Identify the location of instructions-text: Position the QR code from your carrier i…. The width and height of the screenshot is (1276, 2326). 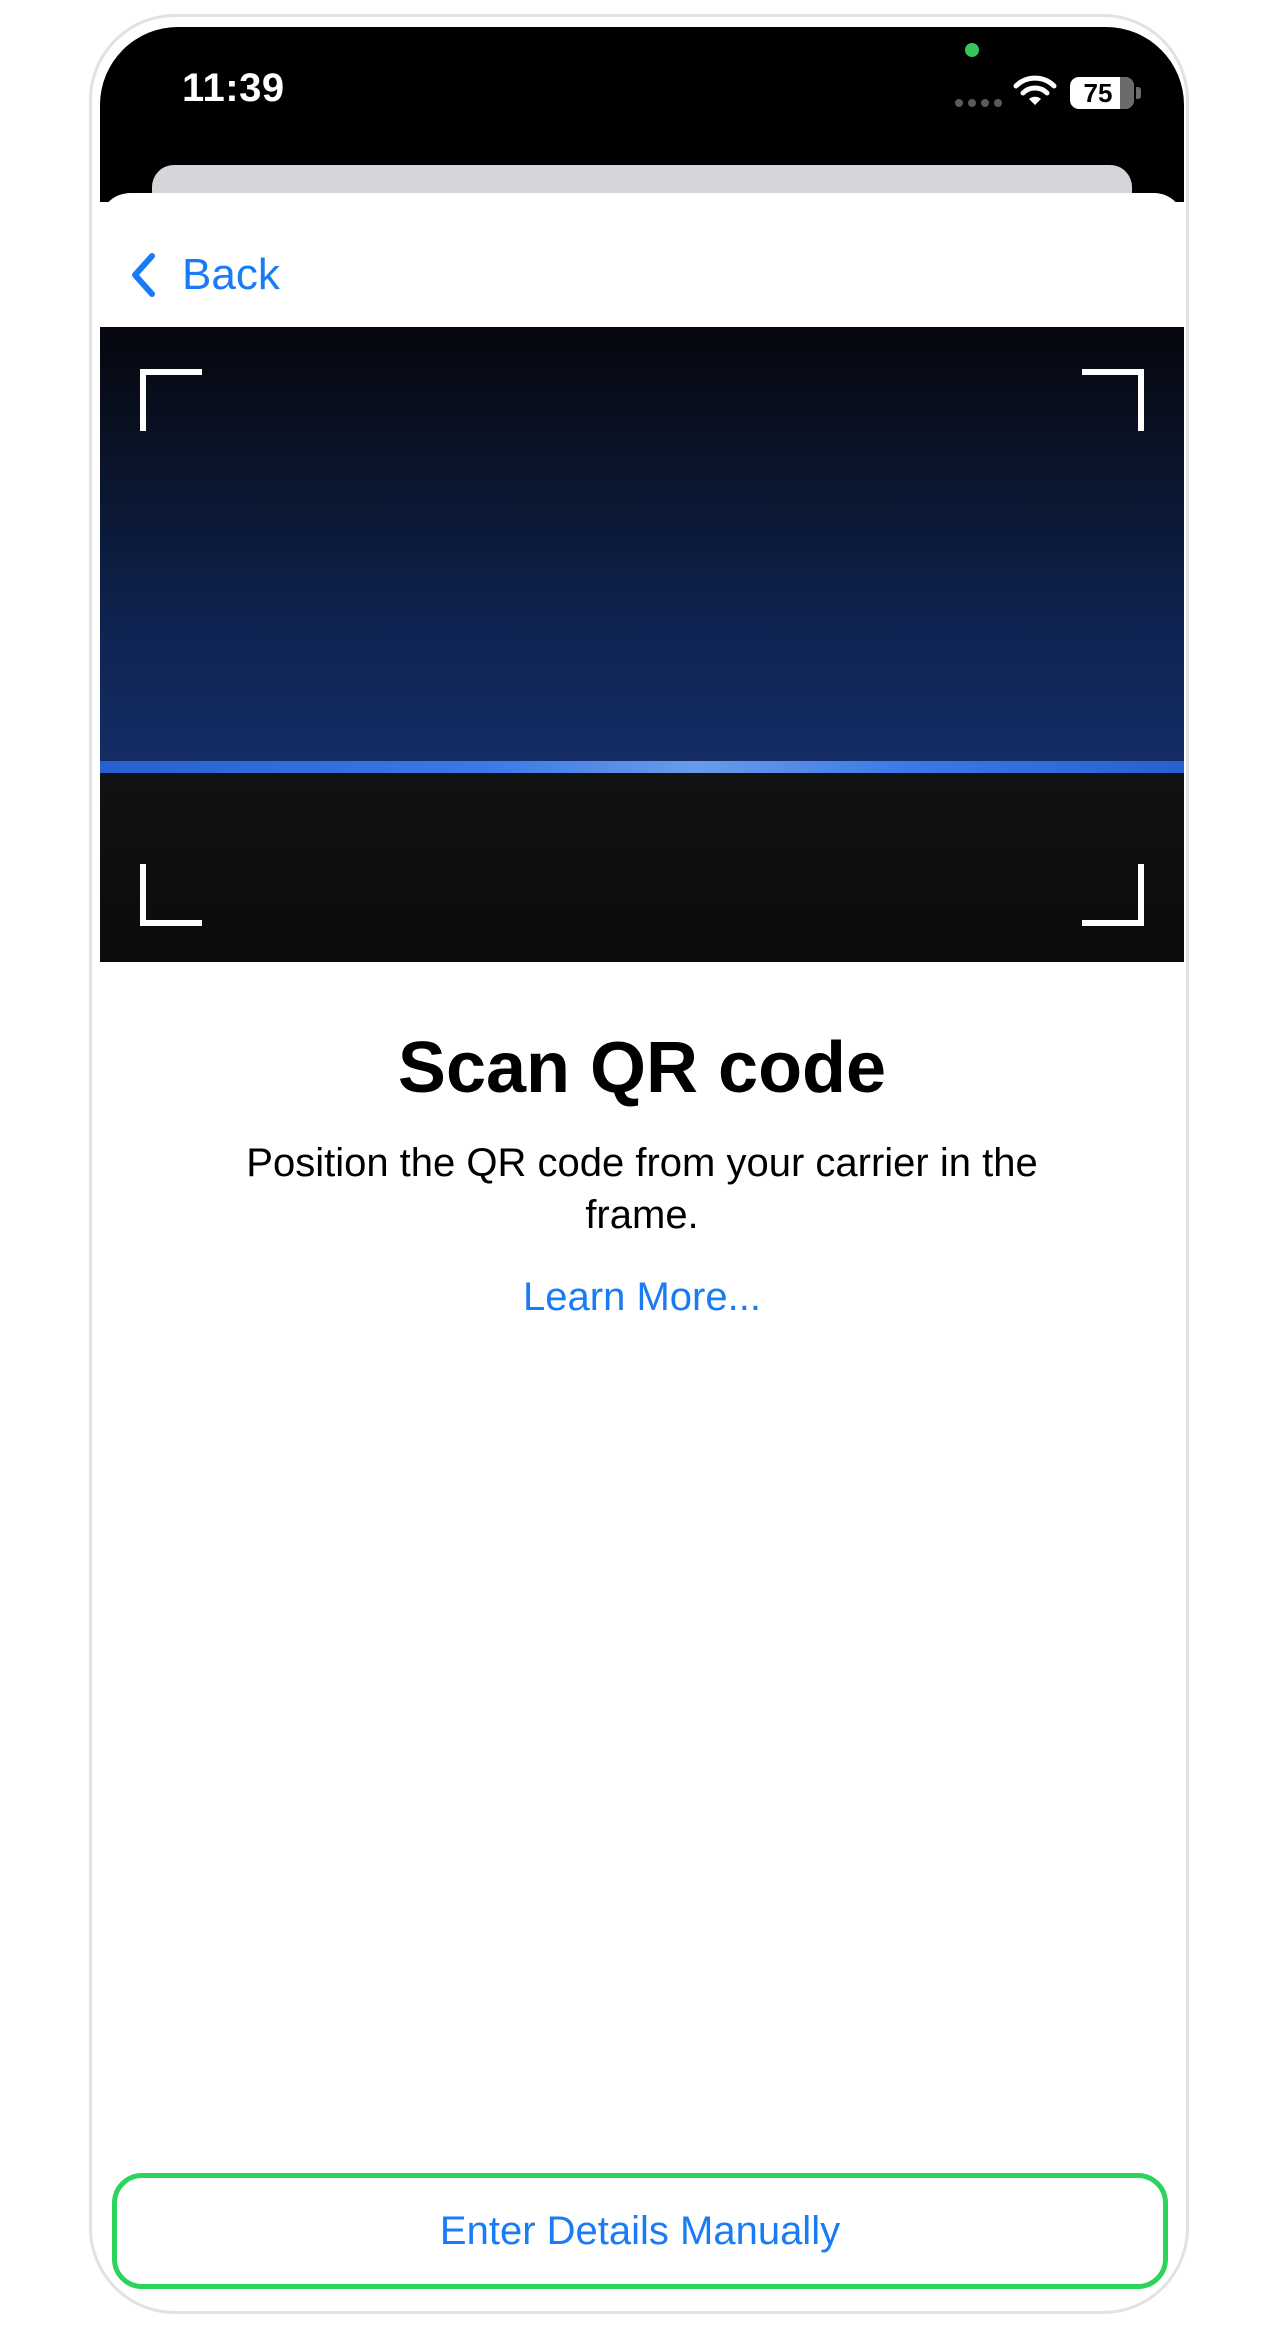
(642, 1189).